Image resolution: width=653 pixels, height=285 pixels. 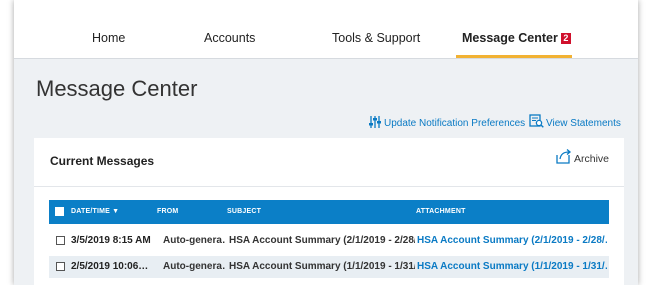 I want to click on select-all-checkbox, so click(x=59, y=211).